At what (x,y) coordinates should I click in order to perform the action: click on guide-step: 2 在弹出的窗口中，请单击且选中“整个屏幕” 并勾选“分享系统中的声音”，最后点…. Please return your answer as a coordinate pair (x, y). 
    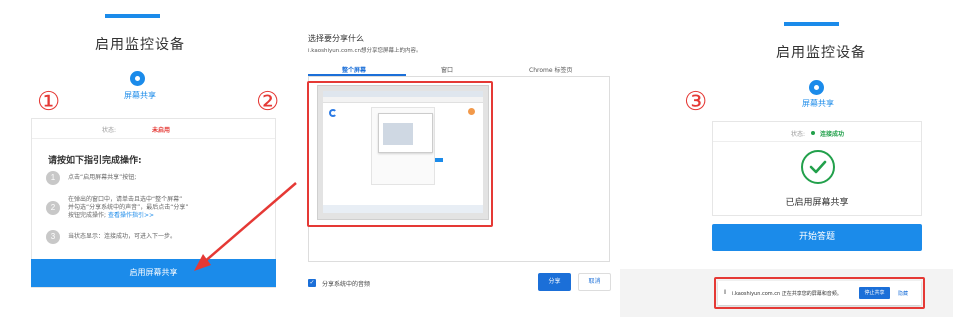
    Looking at the image, I should click on (158, 209).